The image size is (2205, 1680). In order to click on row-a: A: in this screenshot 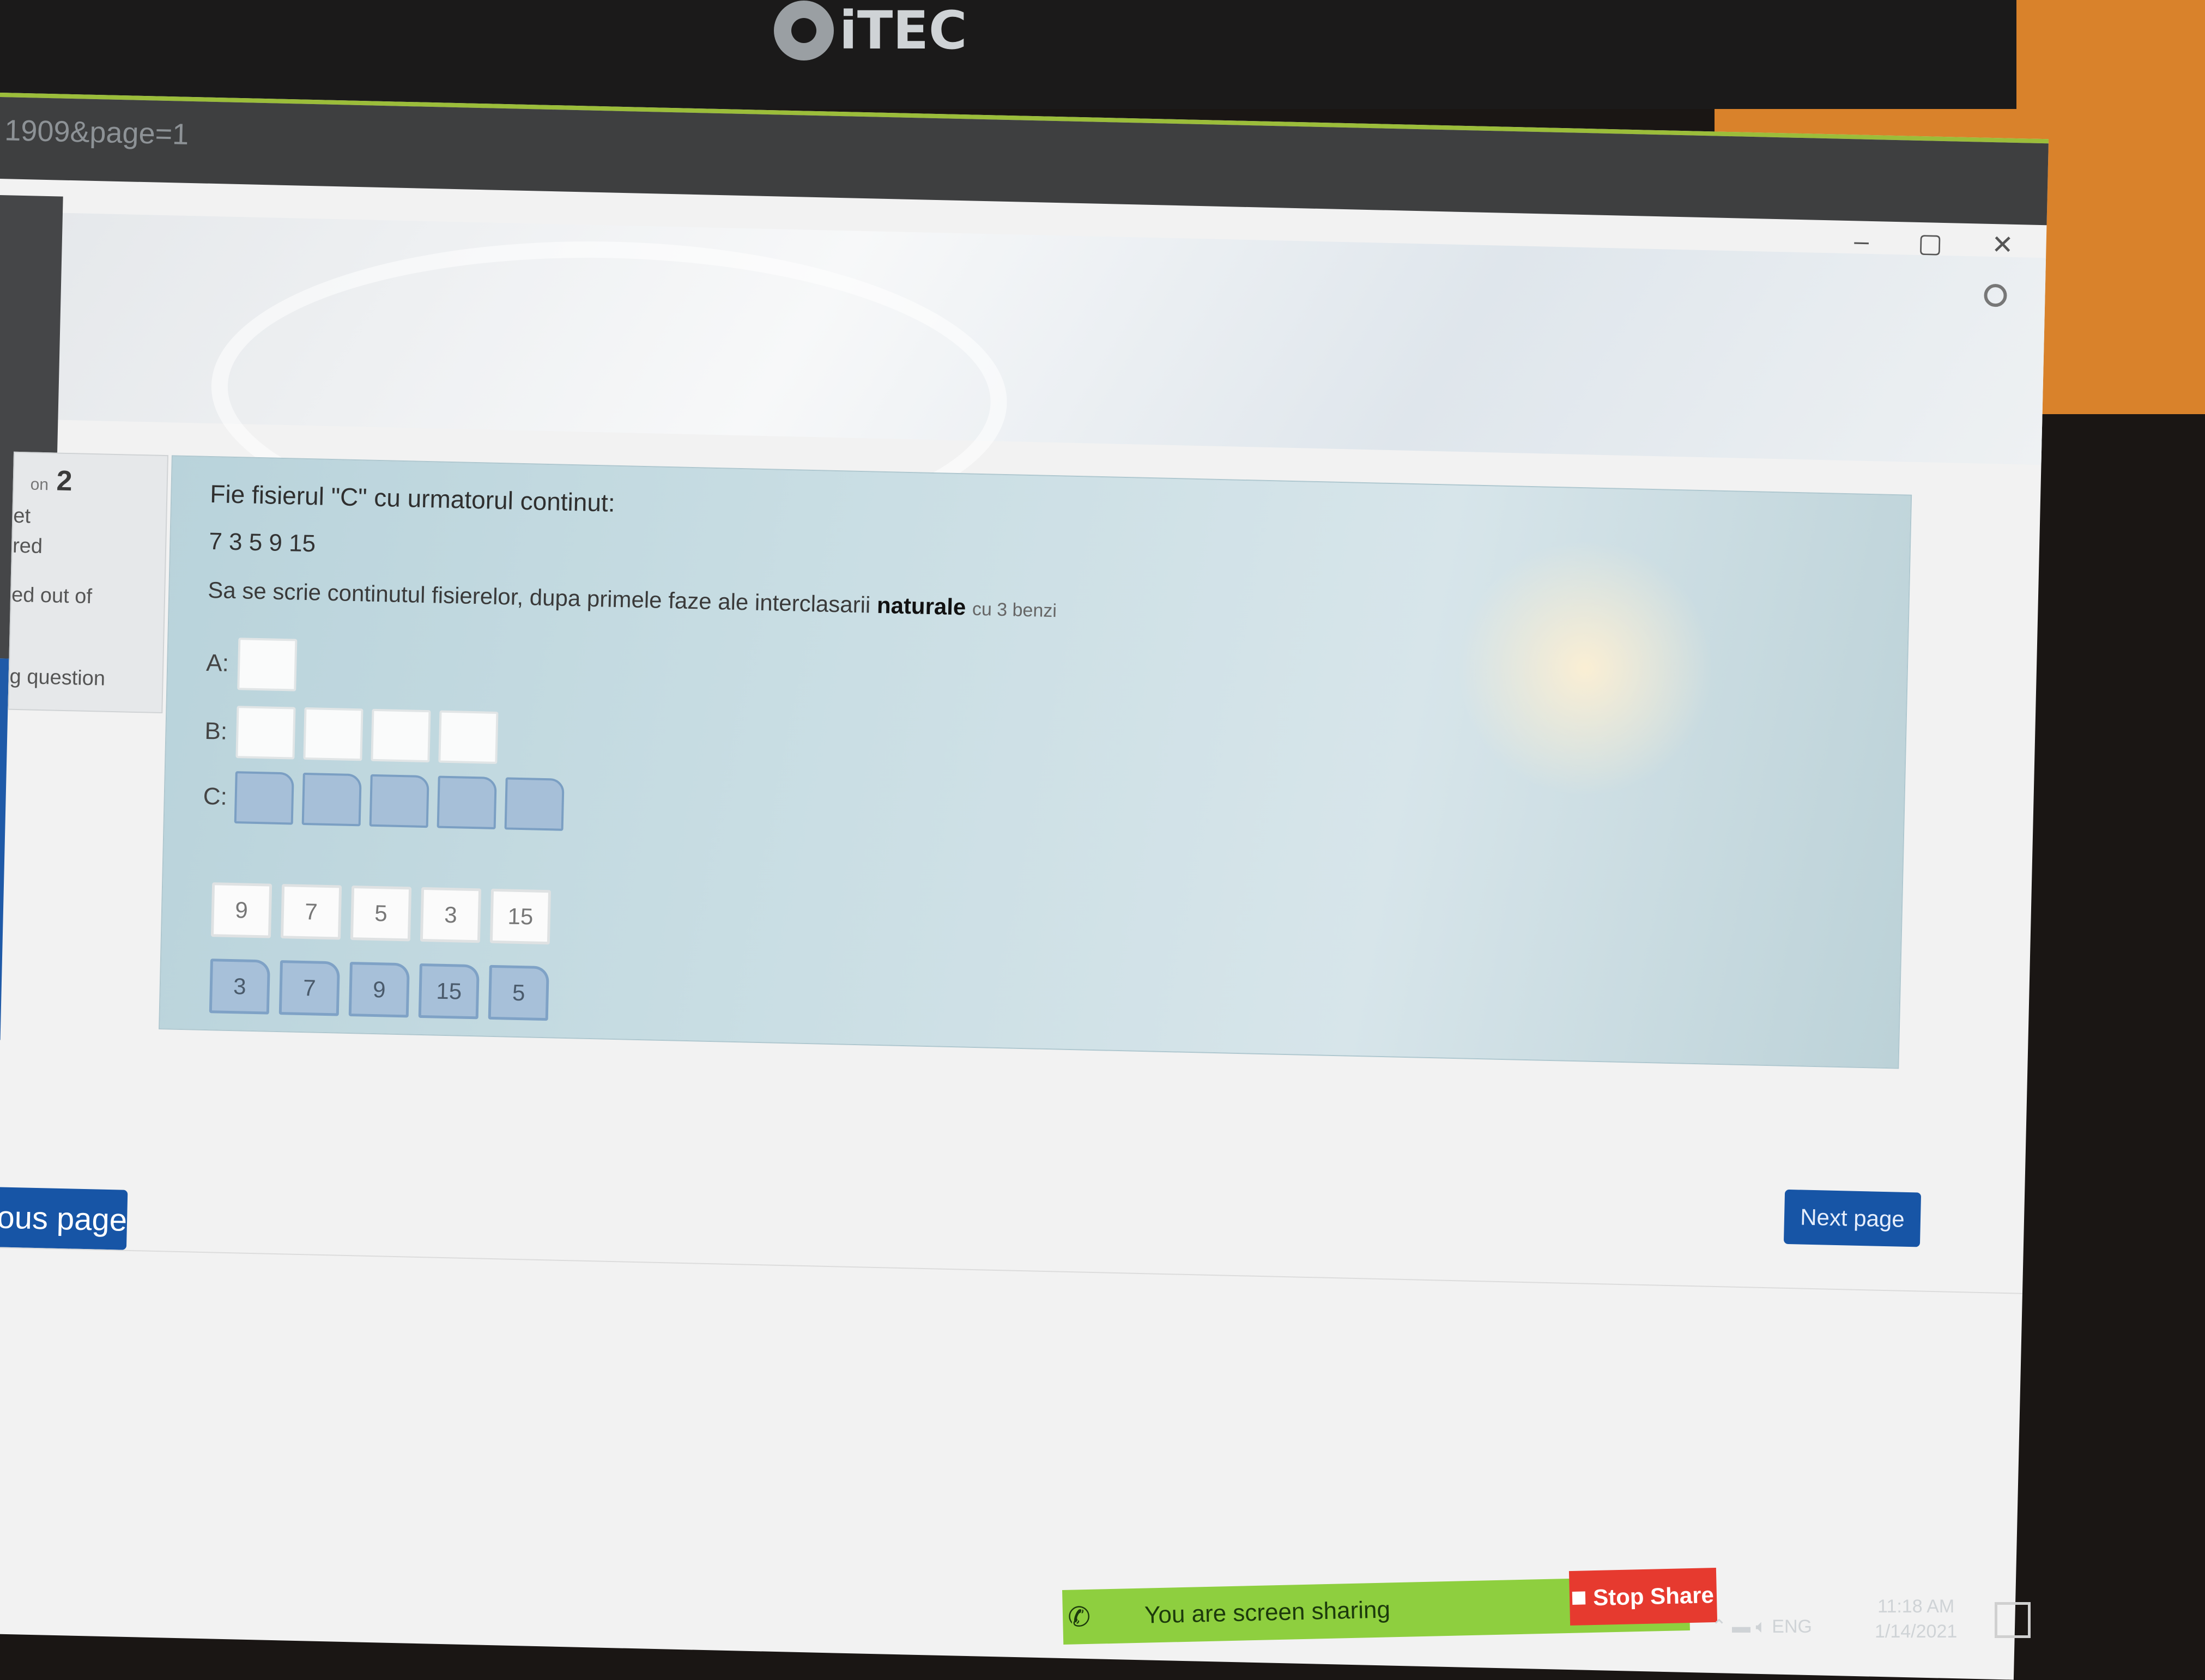, I will do `click(251, 664)`.